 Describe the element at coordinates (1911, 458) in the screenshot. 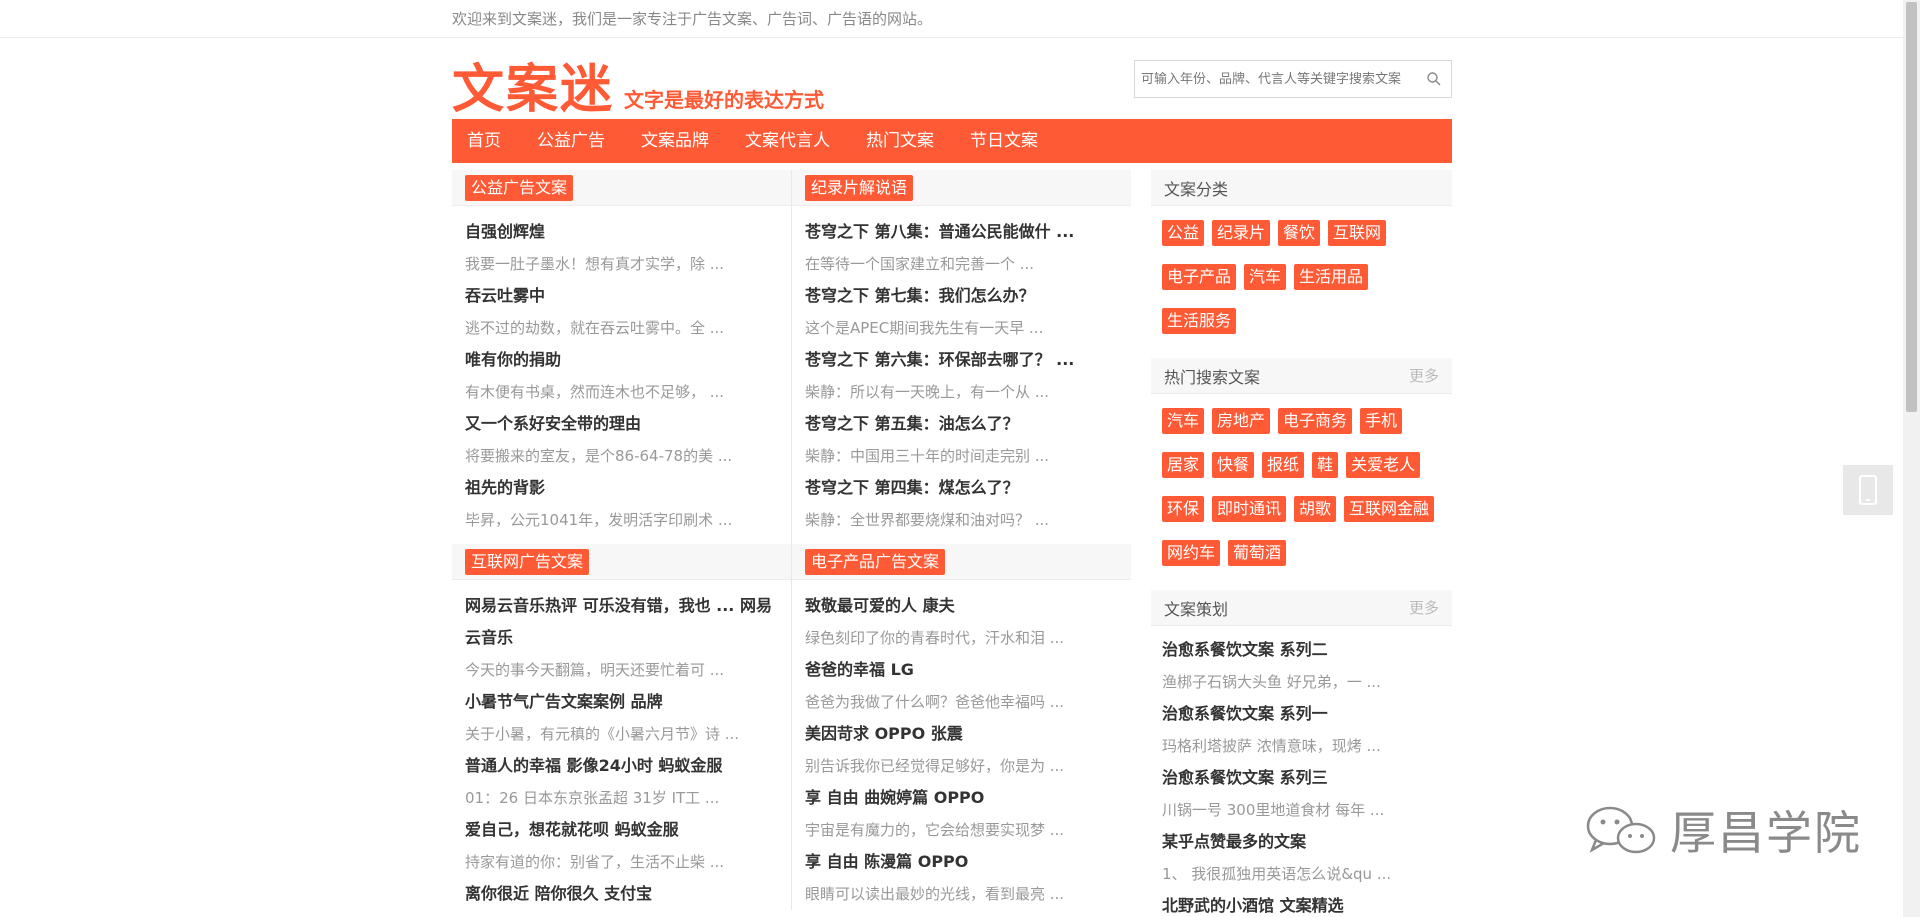

I see `page-scrollbar` at that location.